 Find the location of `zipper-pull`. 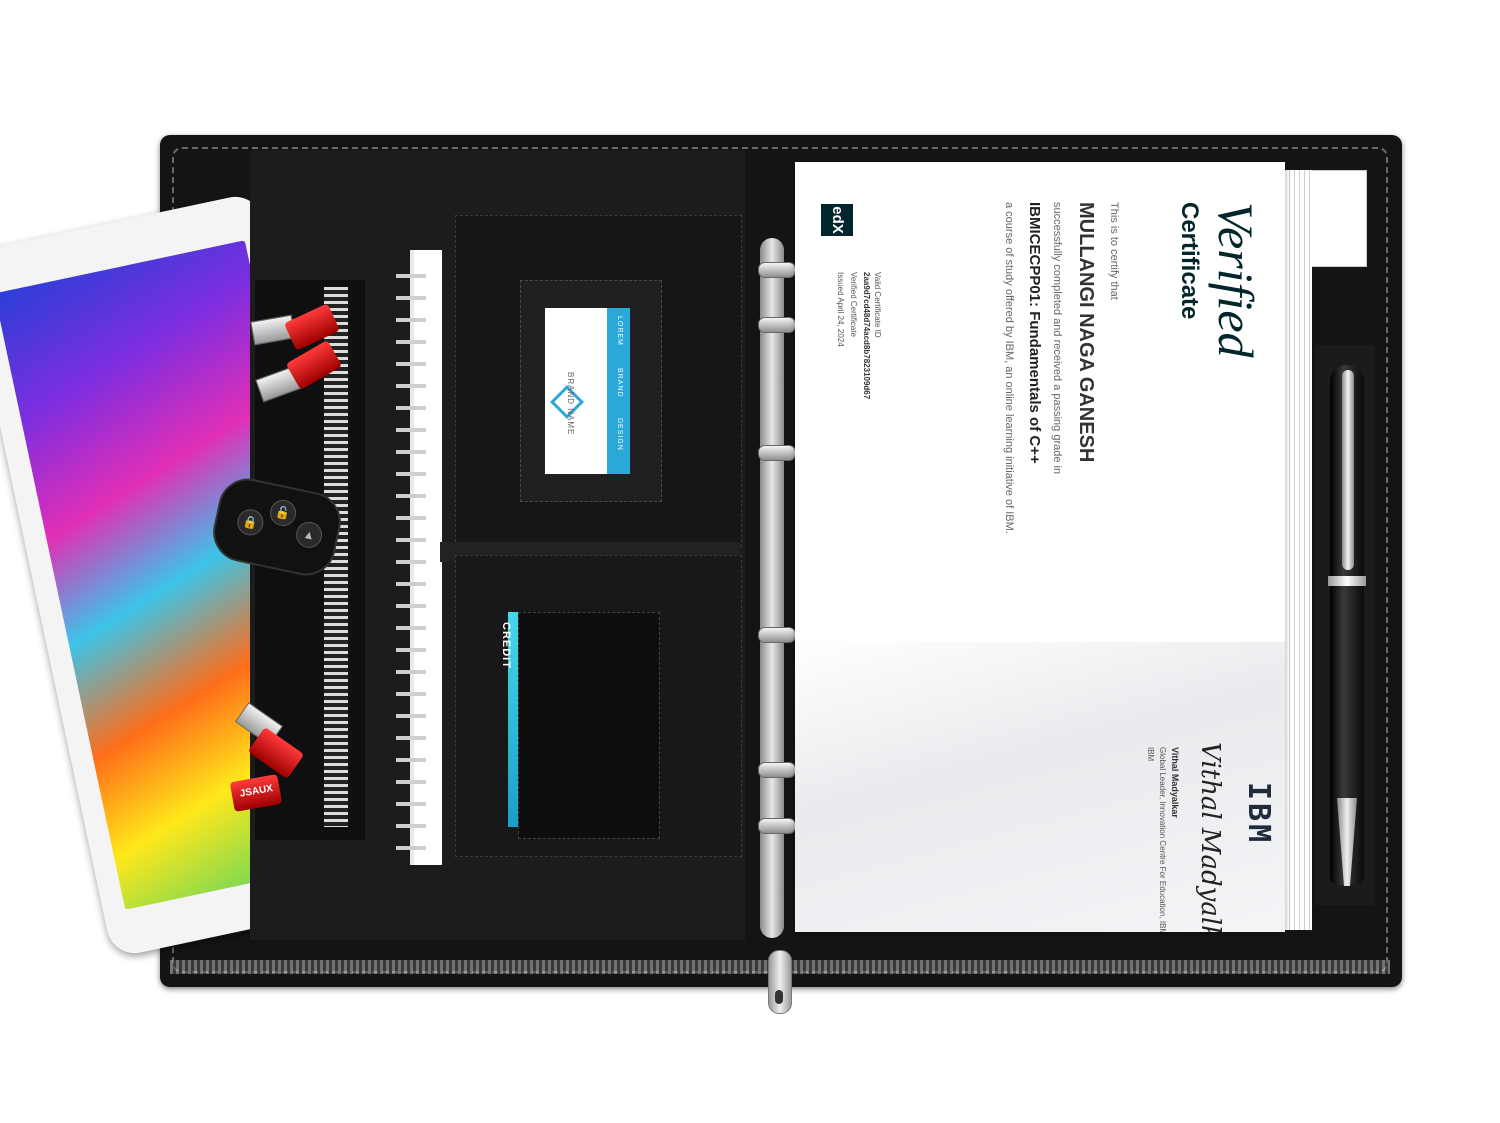

zipper-pull is located at coordinates (780, 982).